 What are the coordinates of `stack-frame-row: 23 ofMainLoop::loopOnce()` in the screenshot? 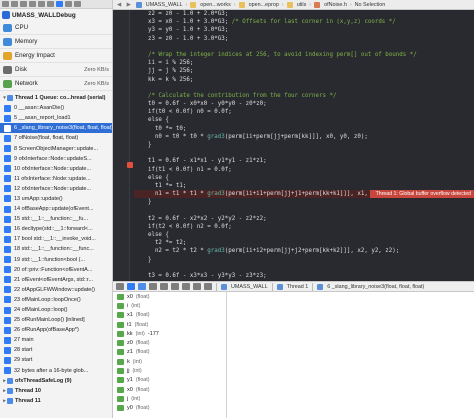 It's located at (56, 300).